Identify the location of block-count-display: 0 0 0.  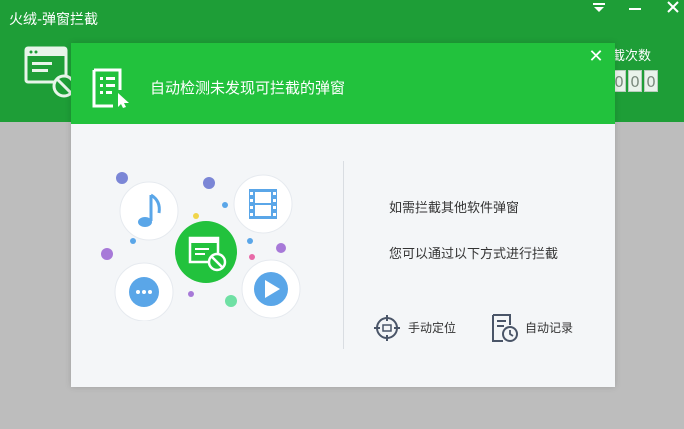
(635, 81).